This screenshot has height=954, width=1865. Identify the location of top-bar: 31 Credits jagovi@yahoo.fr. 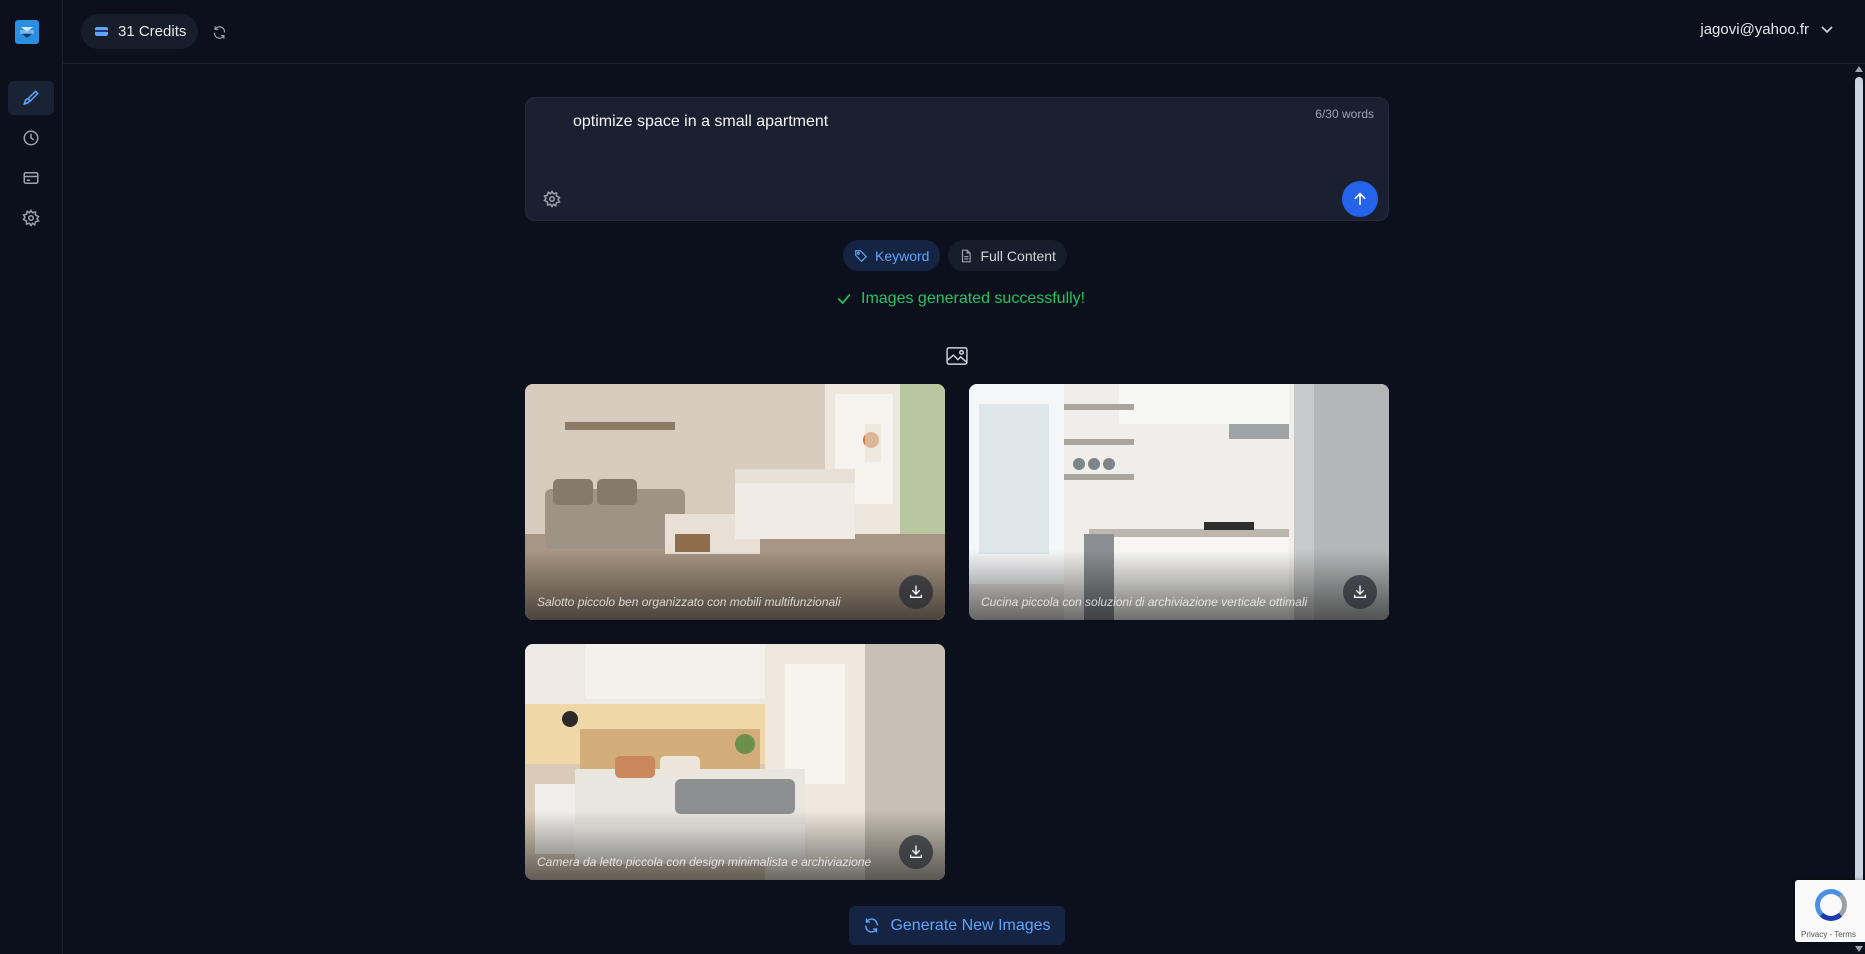
(964, 32).